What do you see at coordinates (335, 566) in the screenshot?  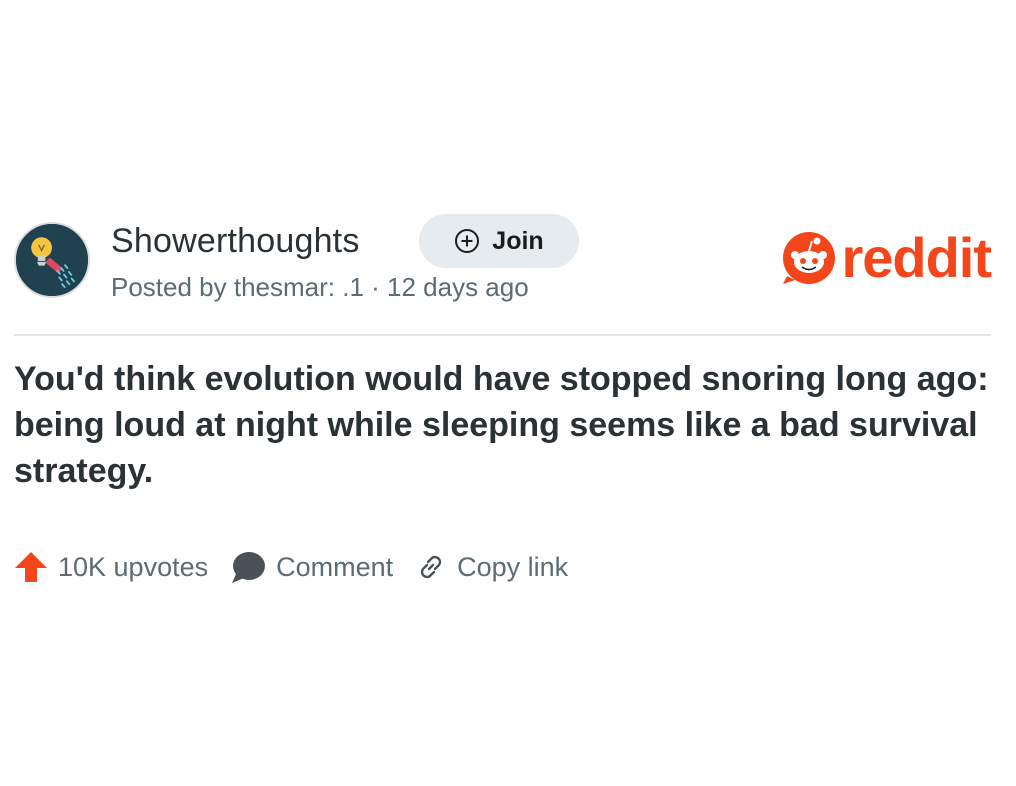 I see `comment-label: Comment` at bounding box center [335, 566].